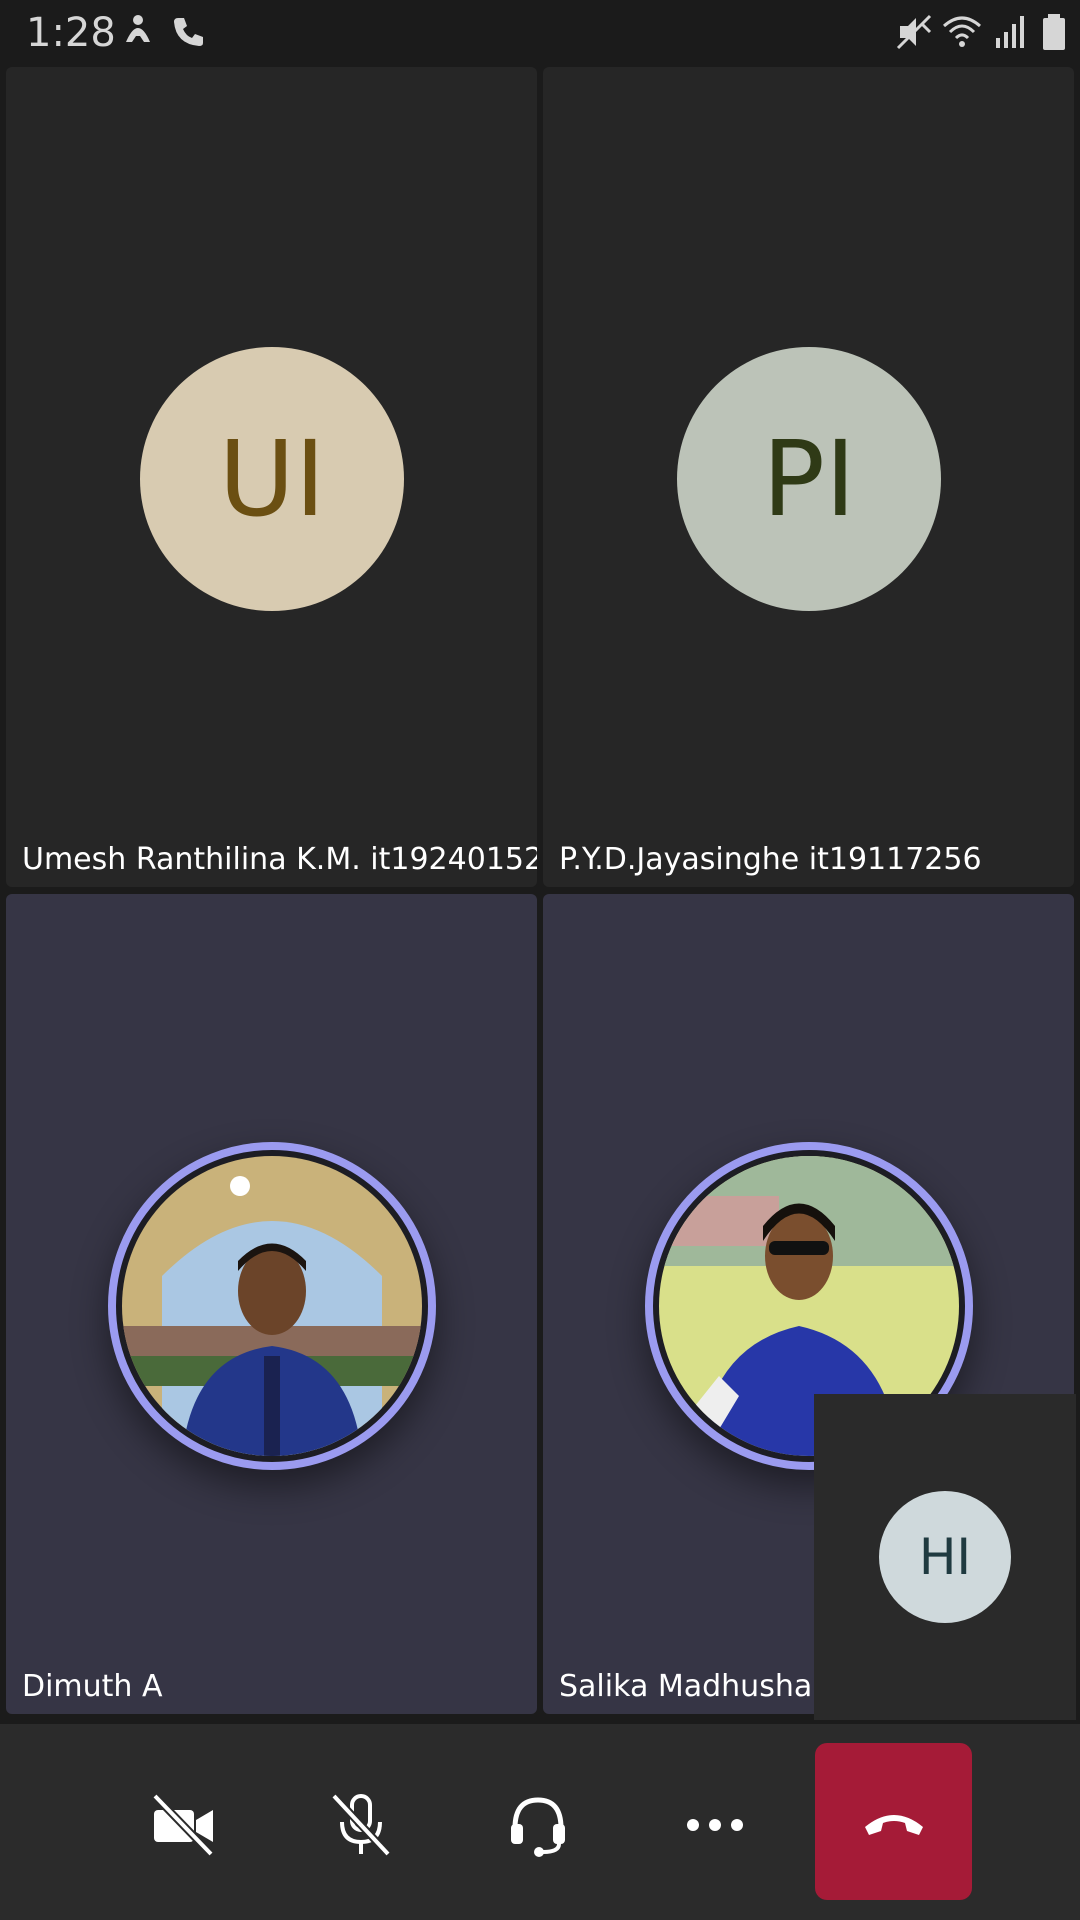  I want to click on mute-icon, so click(914, 32).